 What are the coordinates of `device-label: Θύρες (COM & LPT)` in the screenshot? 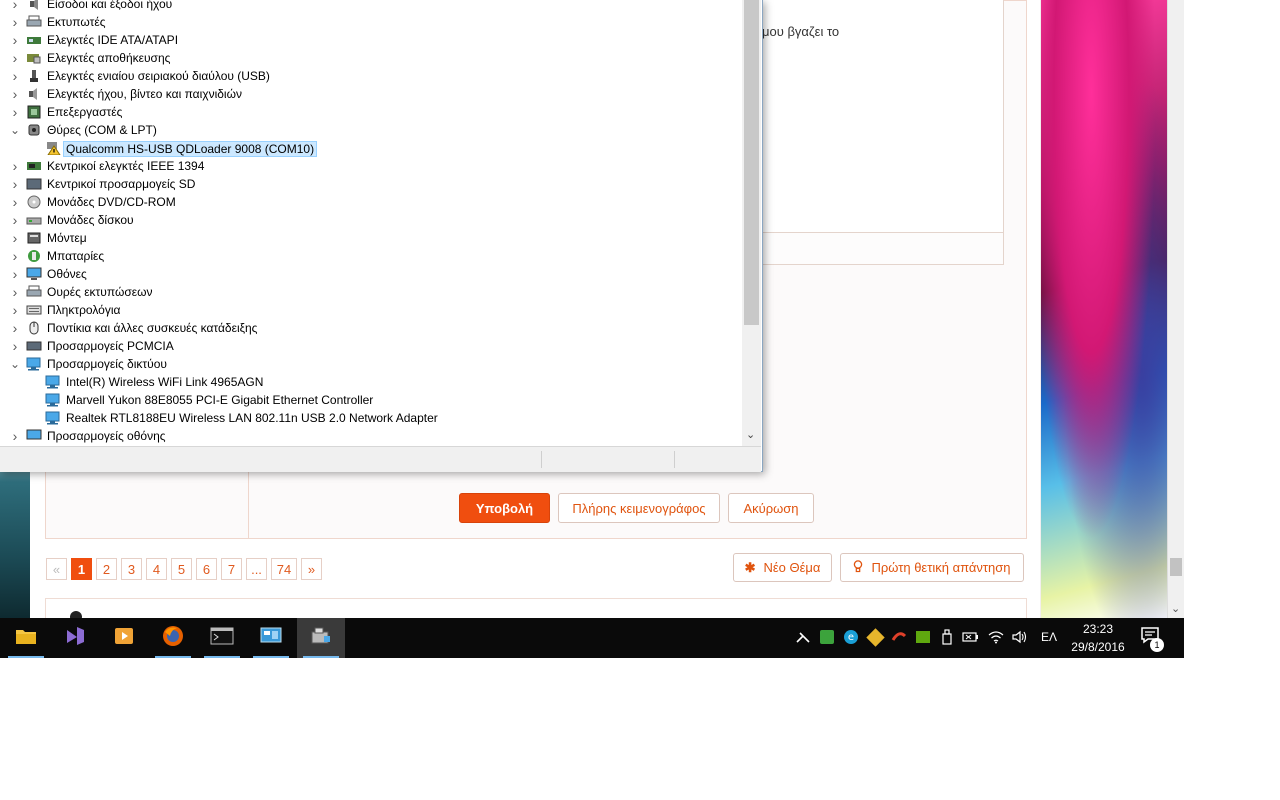 It's located at (102, 130).